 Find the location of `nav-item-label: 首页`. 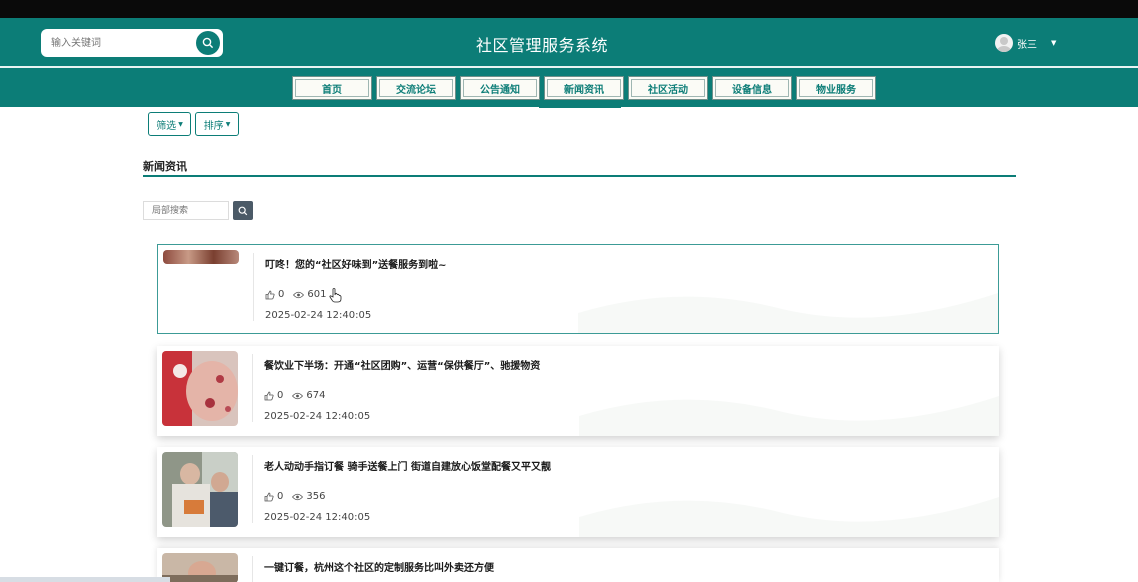

nav-item-label: 首页 is located at coordinates (332, 90).